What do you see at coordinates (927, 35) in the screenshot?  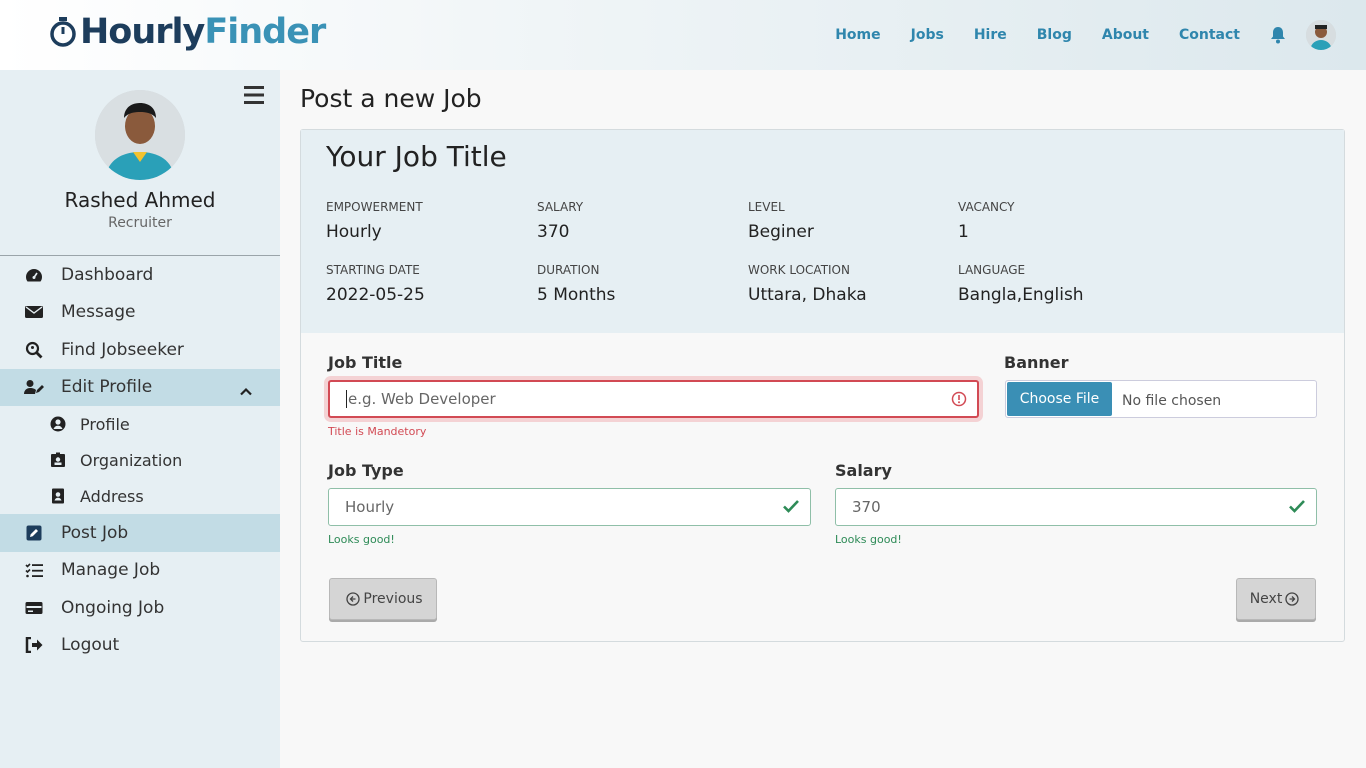 I see `nav-jobs: Jobs` at bounding box center [927, 35].